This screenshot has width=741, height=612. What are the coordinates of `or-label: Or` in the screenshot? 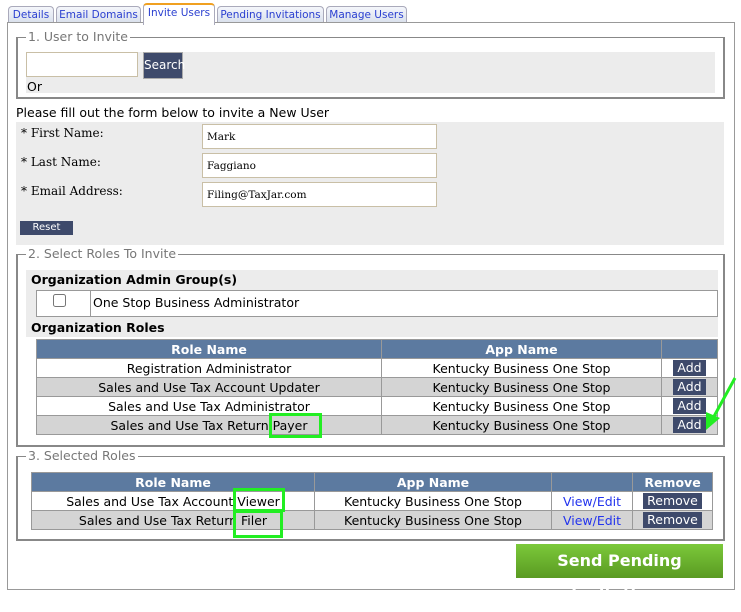 It's located at (34, 86).